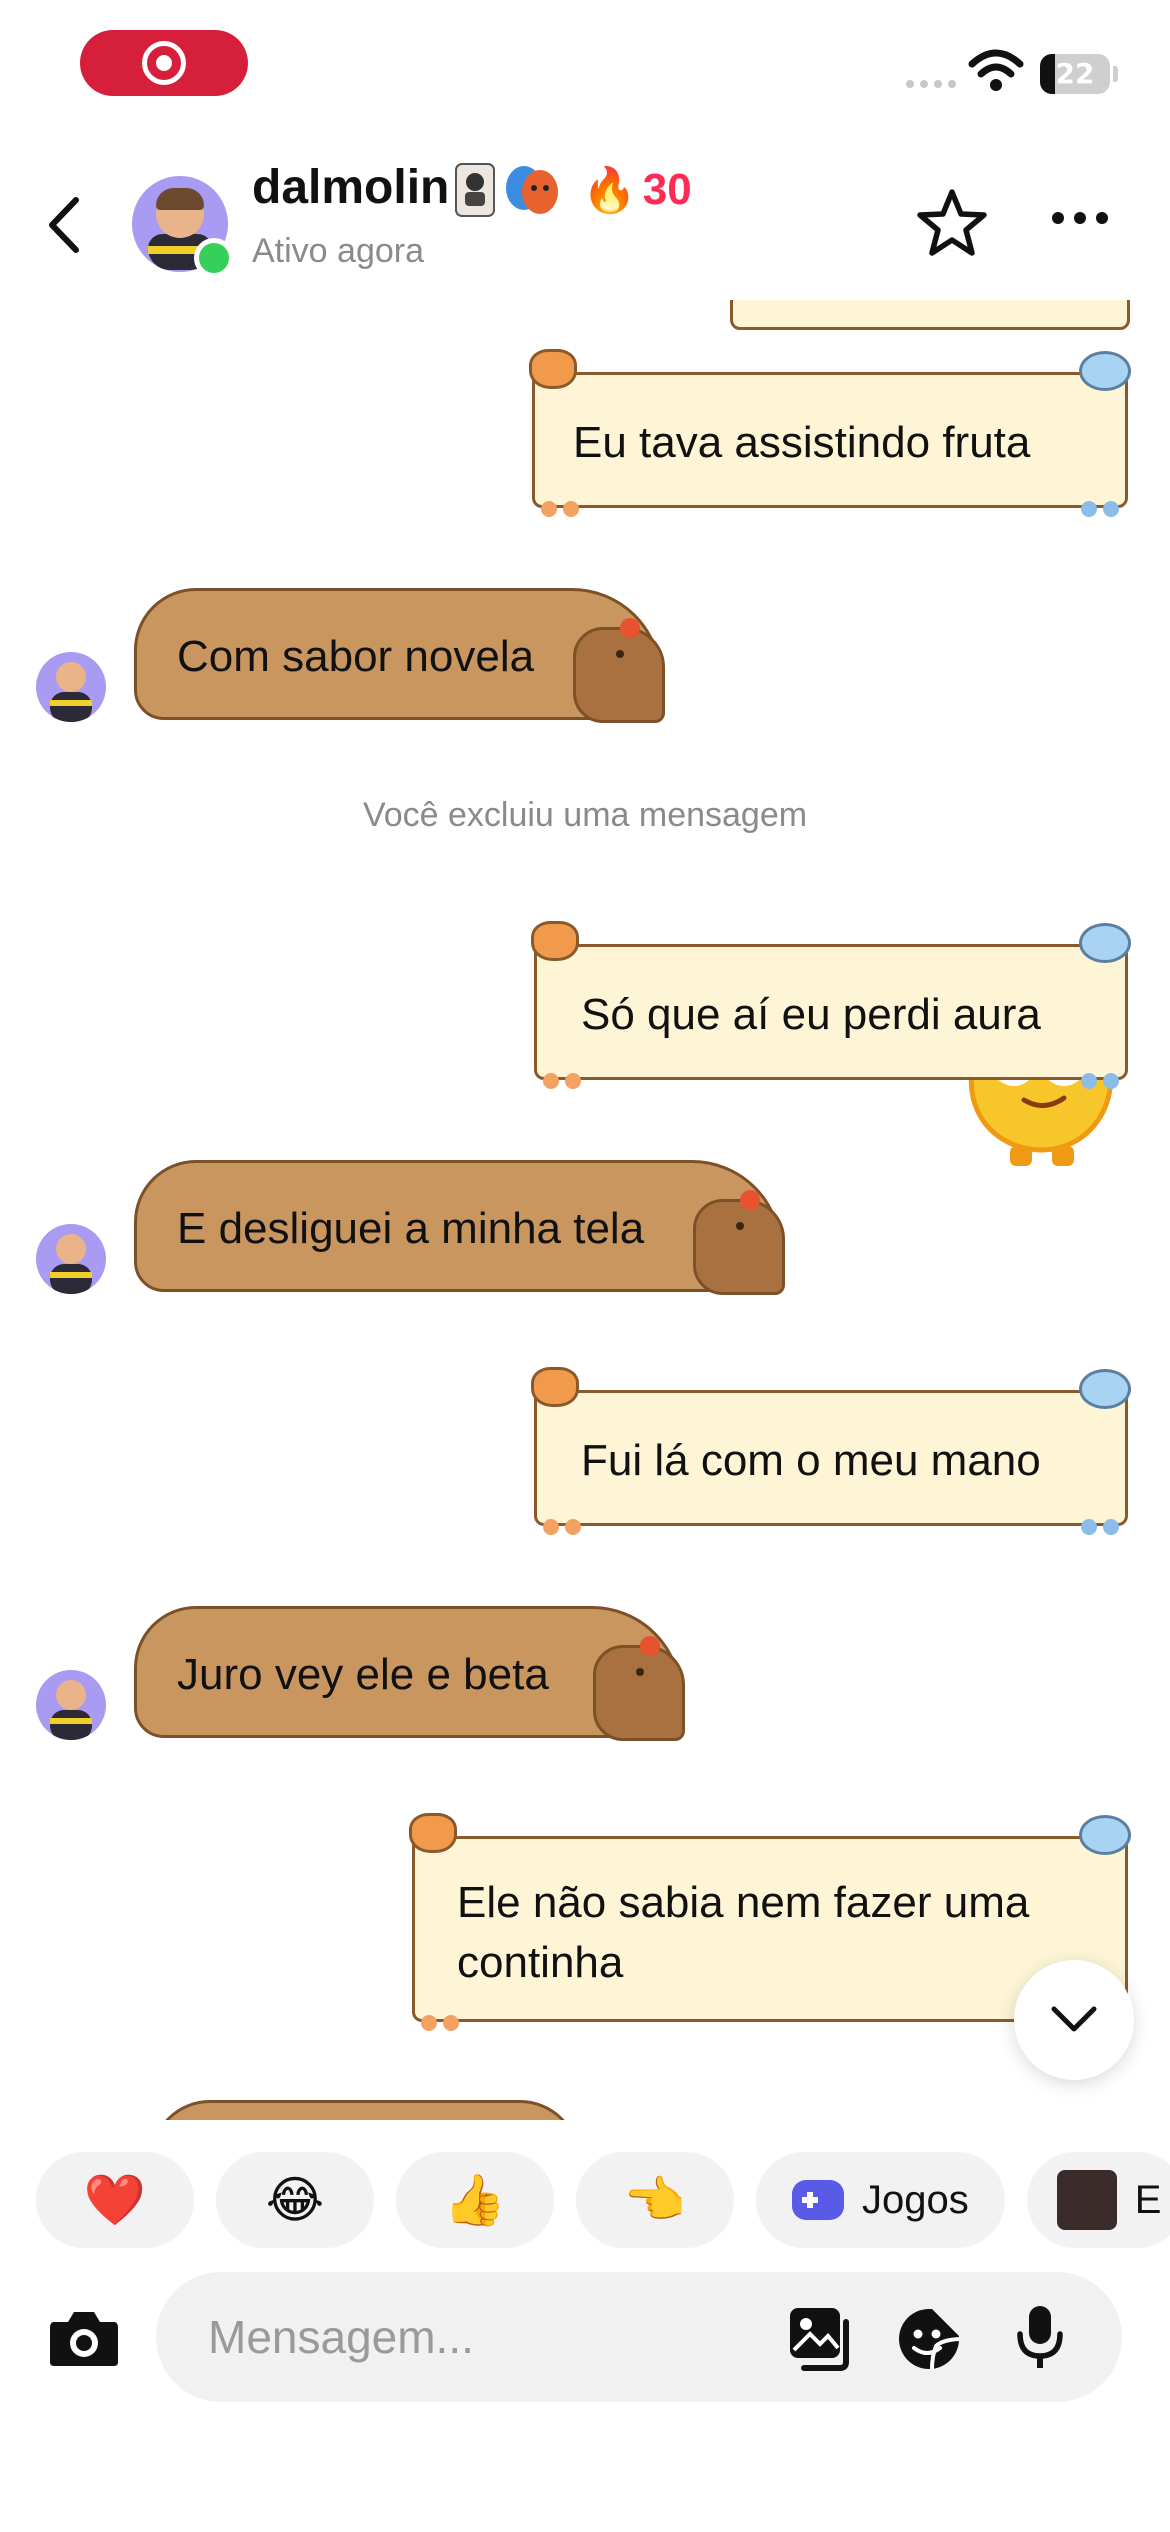  I want to click on deleted-message-note: Você excluiu uma mensagem, so click(585, 815).